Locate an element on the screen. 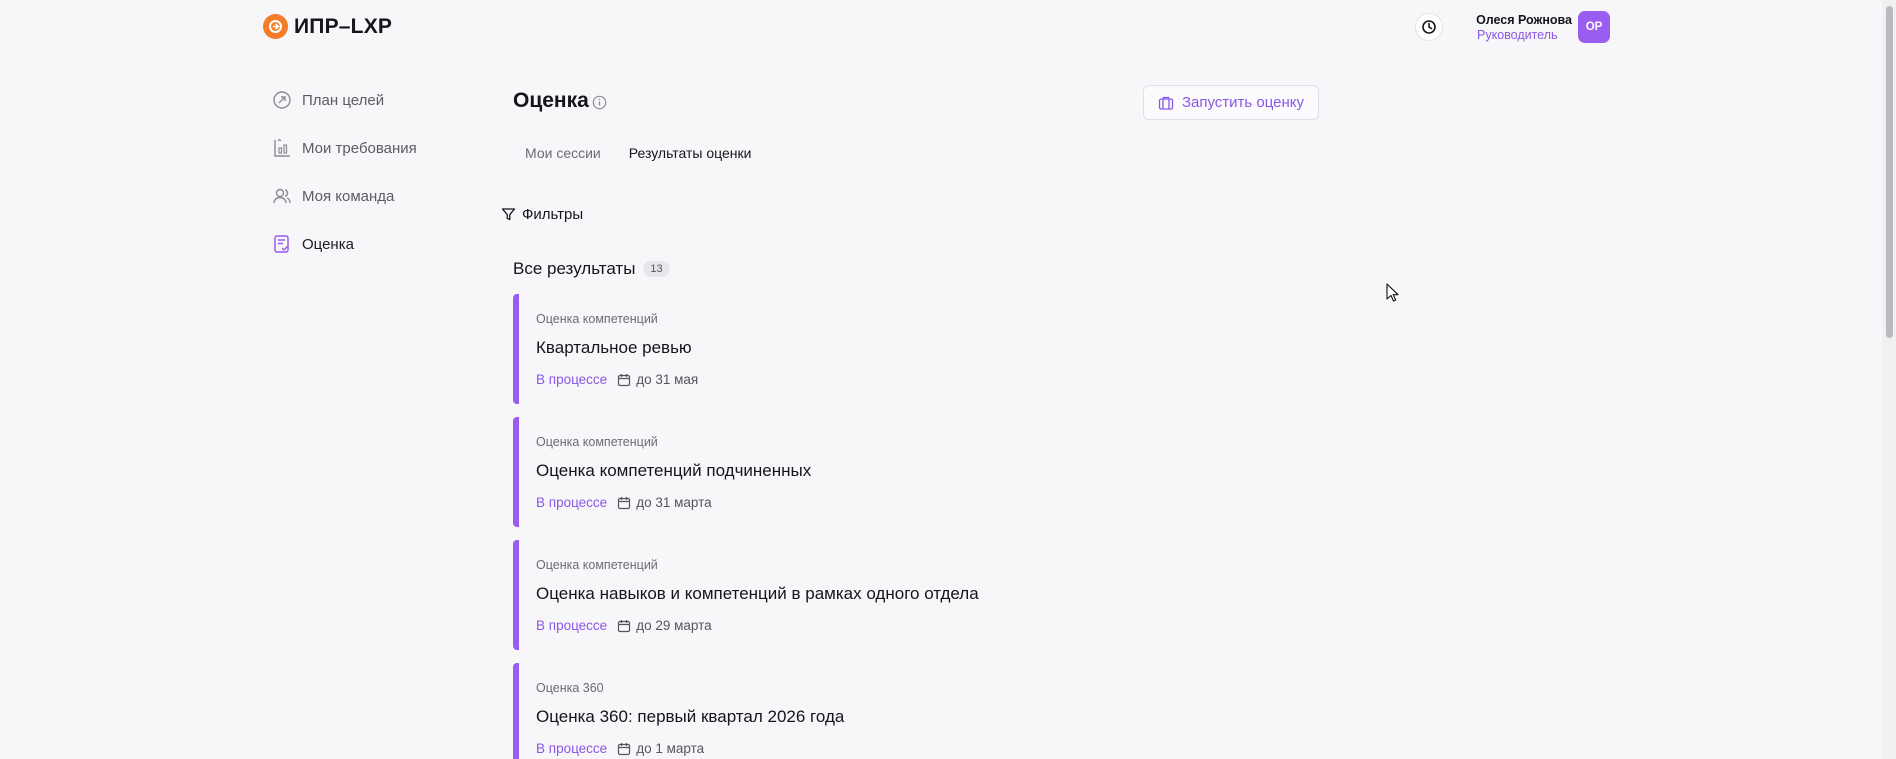 Image resolution: width=1896 pixels, height=759 pixels. logo-mark-icon is located at coordinates (275, 26).